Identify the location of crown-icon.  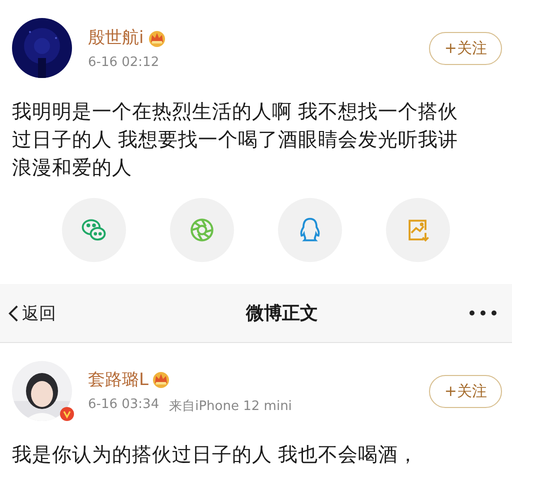
(161, 379).